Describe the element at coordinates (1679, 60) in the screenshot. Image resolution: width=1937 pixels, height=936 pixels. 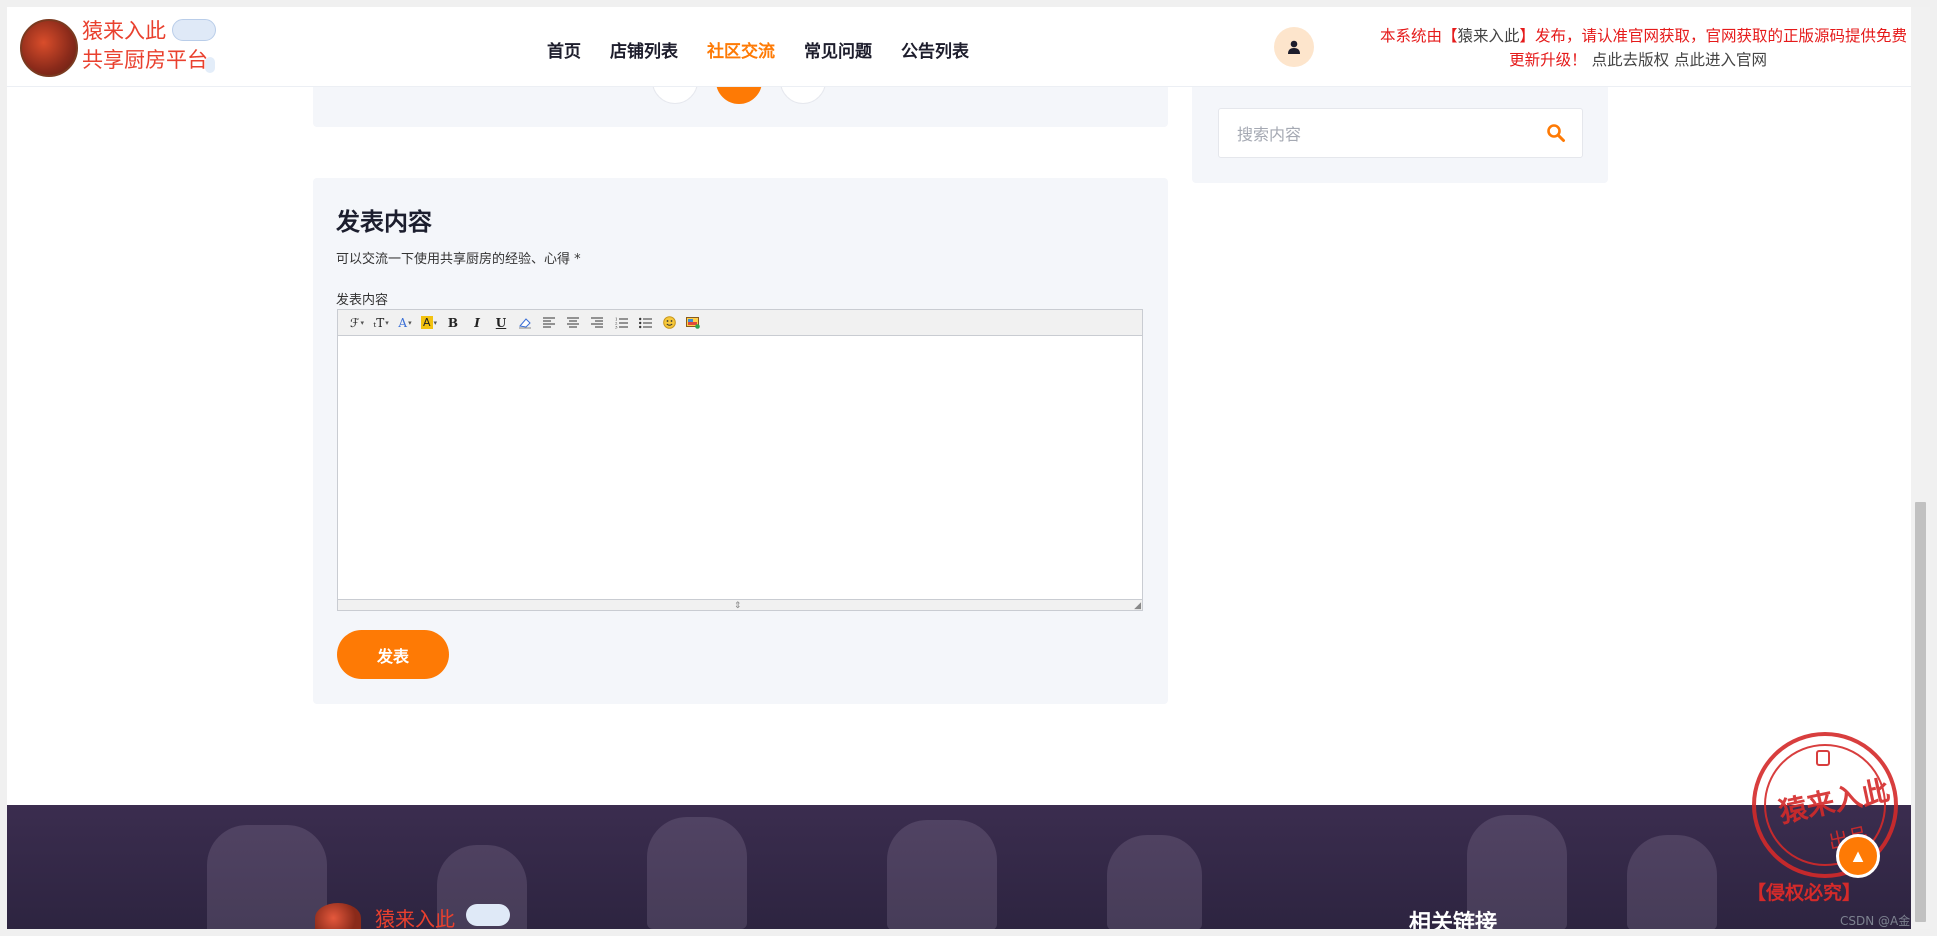
I see `notice-links: 点此去版权 点此进入官网` at that location.